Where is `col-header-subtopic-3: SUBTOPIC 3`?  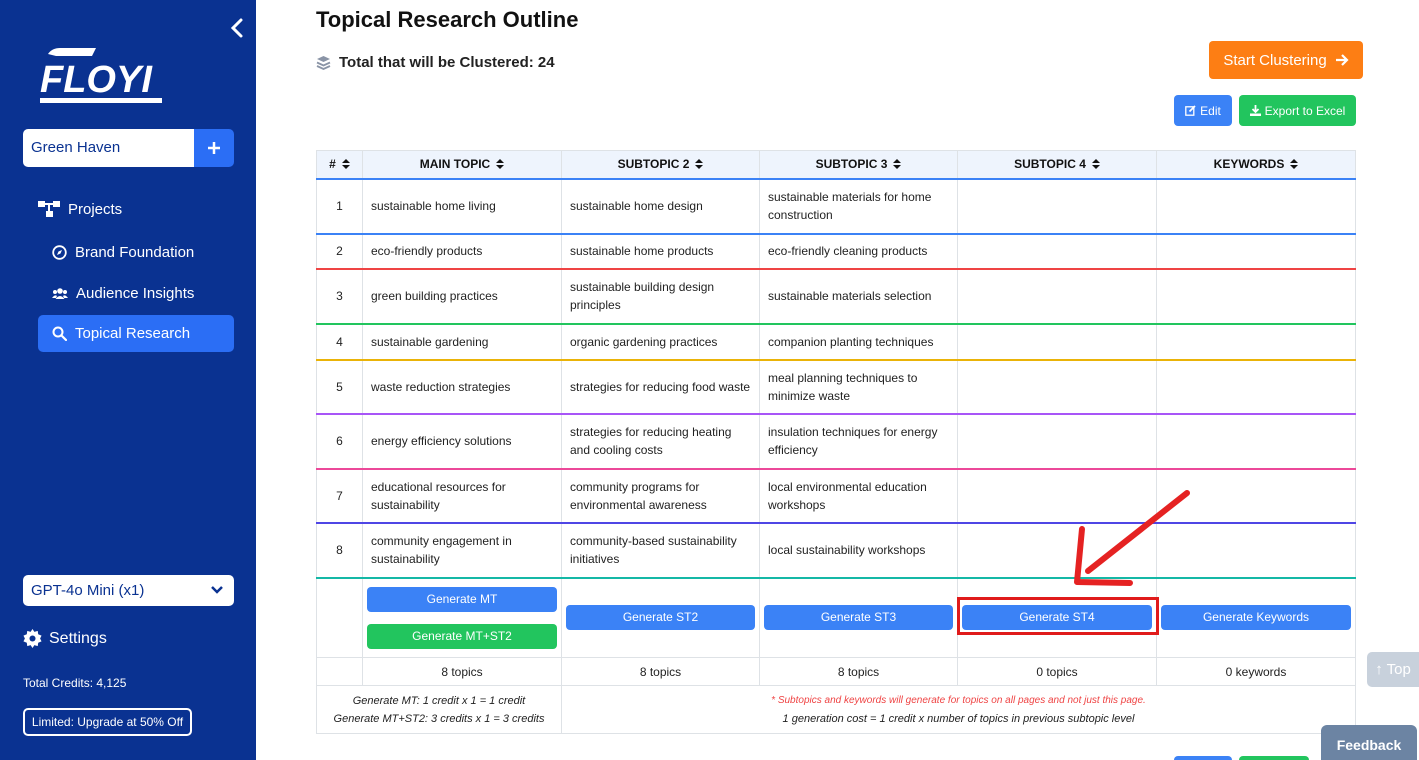
col-header-subtopic-3: SUBTOPIC 3 is located at coordinates (858, 165).